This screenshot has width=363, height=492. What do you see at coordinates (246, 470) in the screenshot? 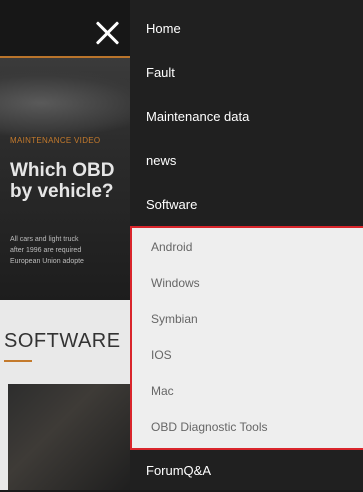
I see `menu-item-forum-qa: ForumQ&A` at bounding box center [246, 470].